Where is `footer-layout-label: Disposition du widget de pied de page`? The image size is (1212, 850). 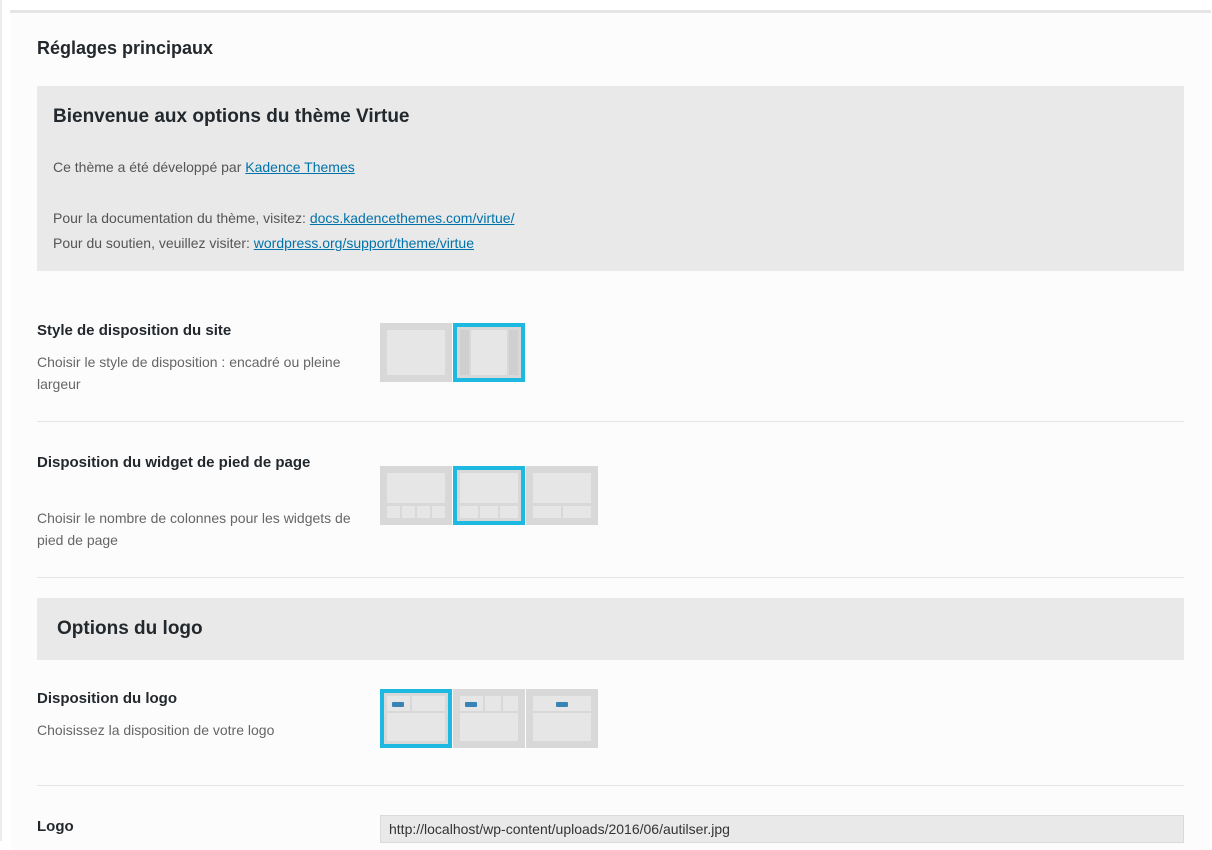 footer-layout-label: Disposition du widget de pied de page is located at coordinates (174, 462).